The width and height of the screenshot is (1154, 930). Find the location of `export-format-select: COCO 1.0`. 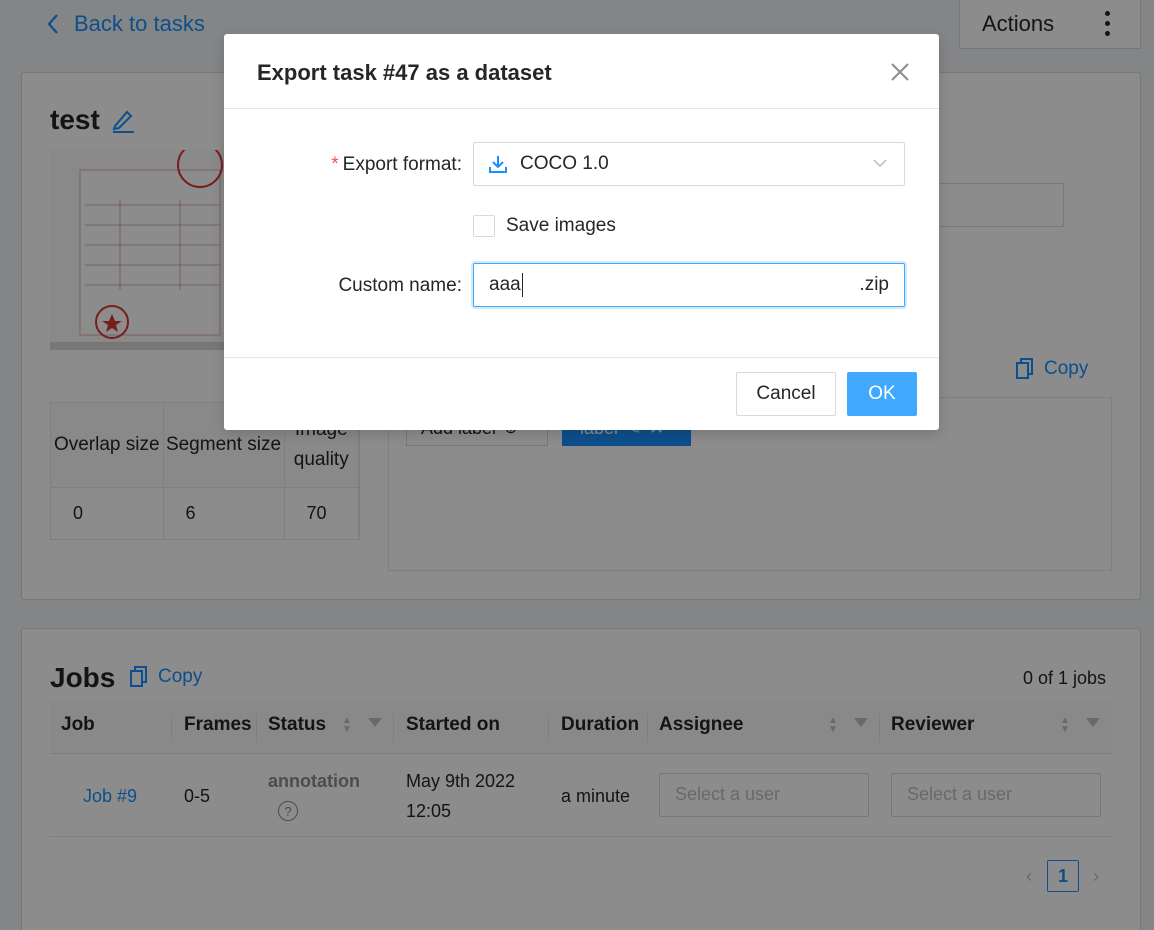

export-format-select: COCO 1.0 is located at coordinates (689, 164).